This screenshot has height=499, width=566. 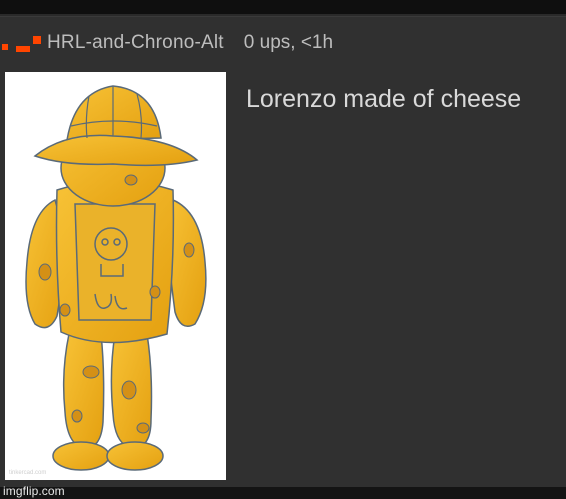 What do you see at coordinates (288, 42) in the screenshot?
I see `post-meta: 0 ups, <1h` at bounding box center [288, 42].